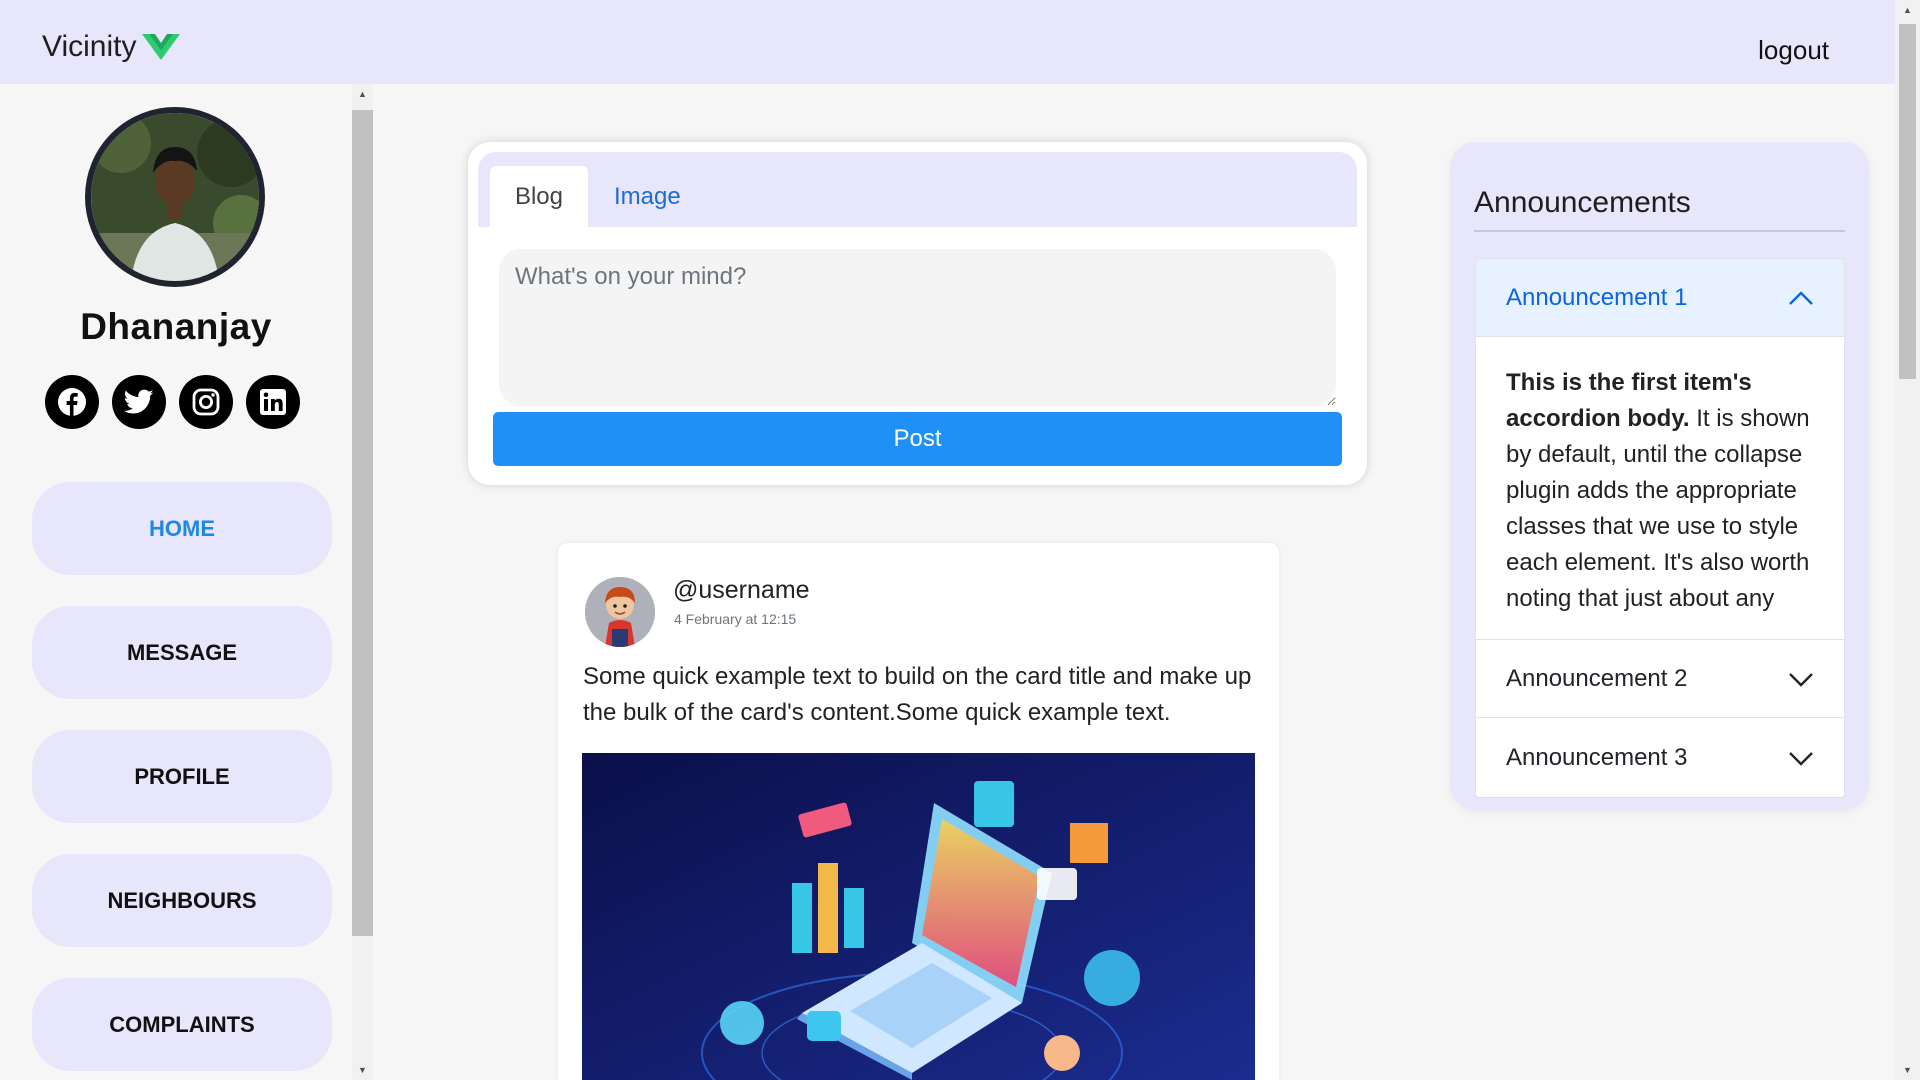 The height and width of the screenshot is (1080, 1920). I want to click on accordion-header-3: Announcement 3, so click(1660, 757).